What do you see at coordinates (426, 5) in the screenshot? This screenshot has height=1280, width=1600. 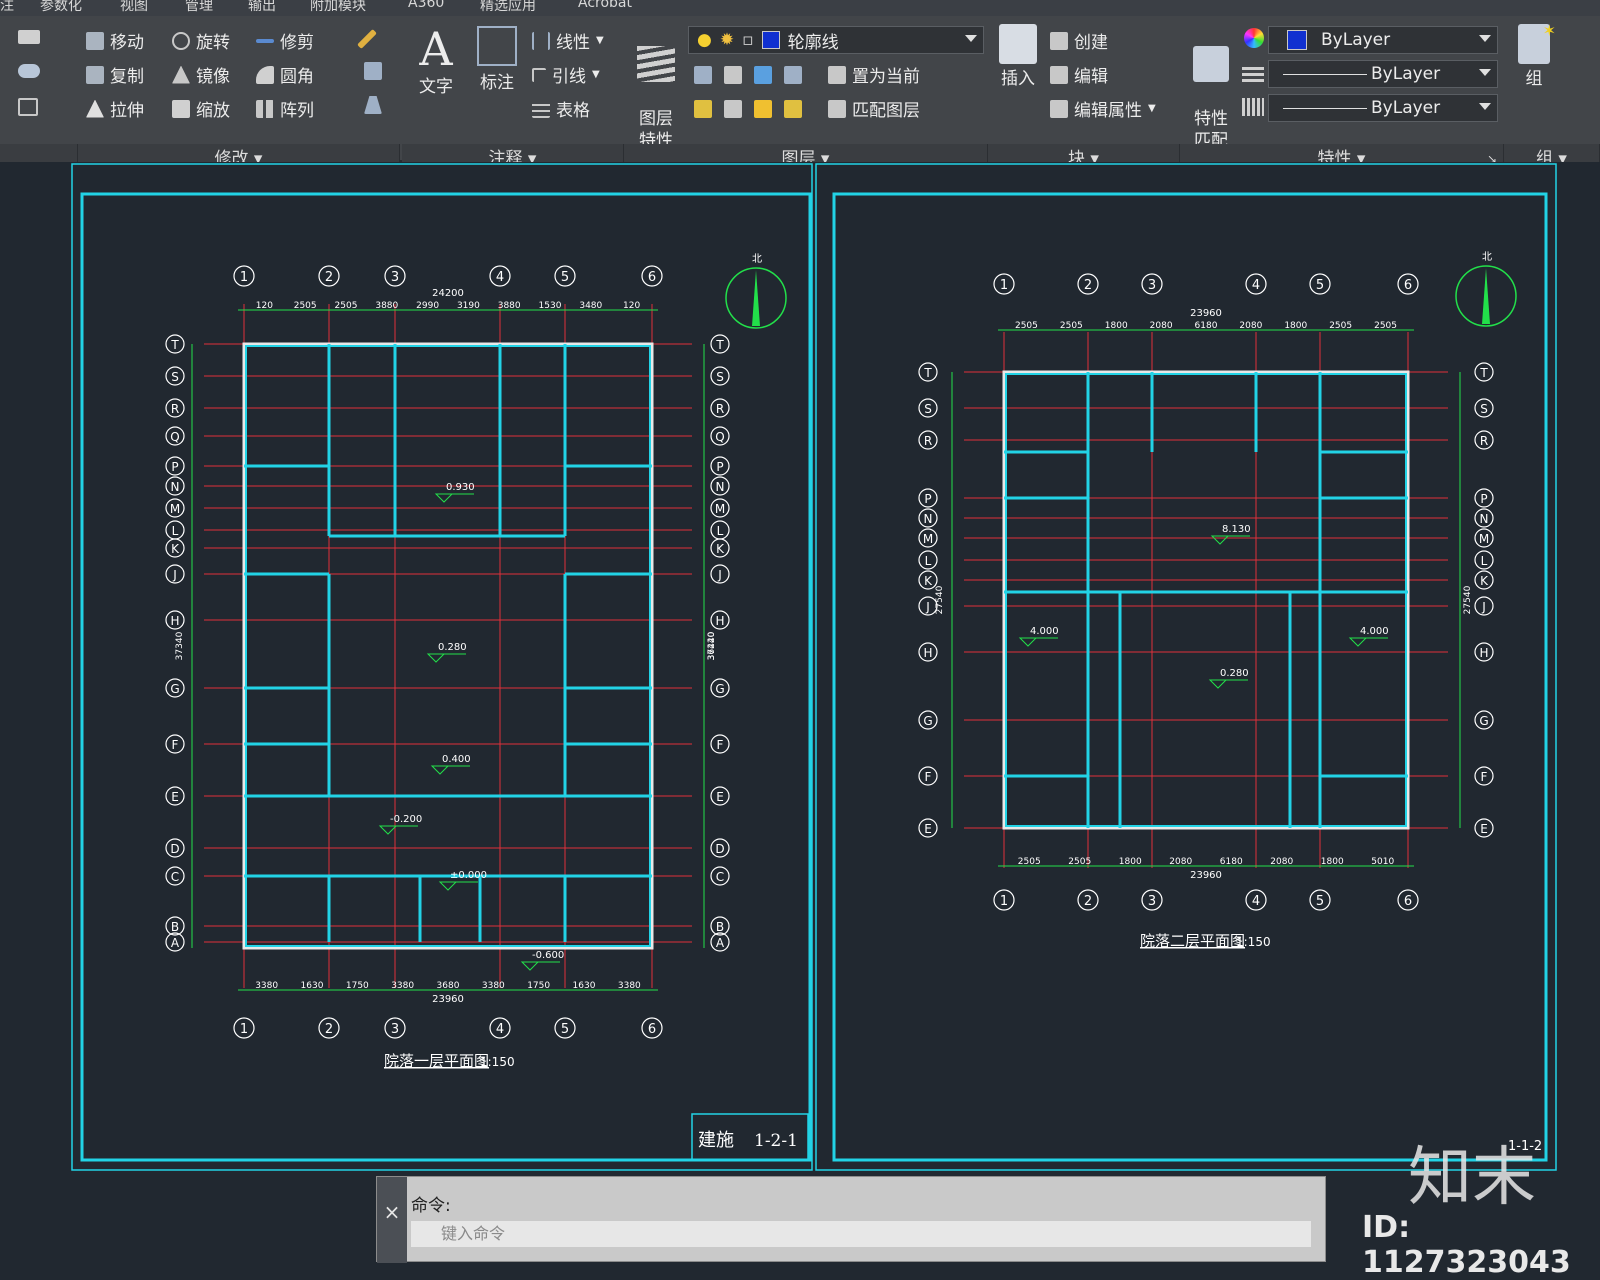 I see `menu-item-6: A360` at bounding box center [426, 5].